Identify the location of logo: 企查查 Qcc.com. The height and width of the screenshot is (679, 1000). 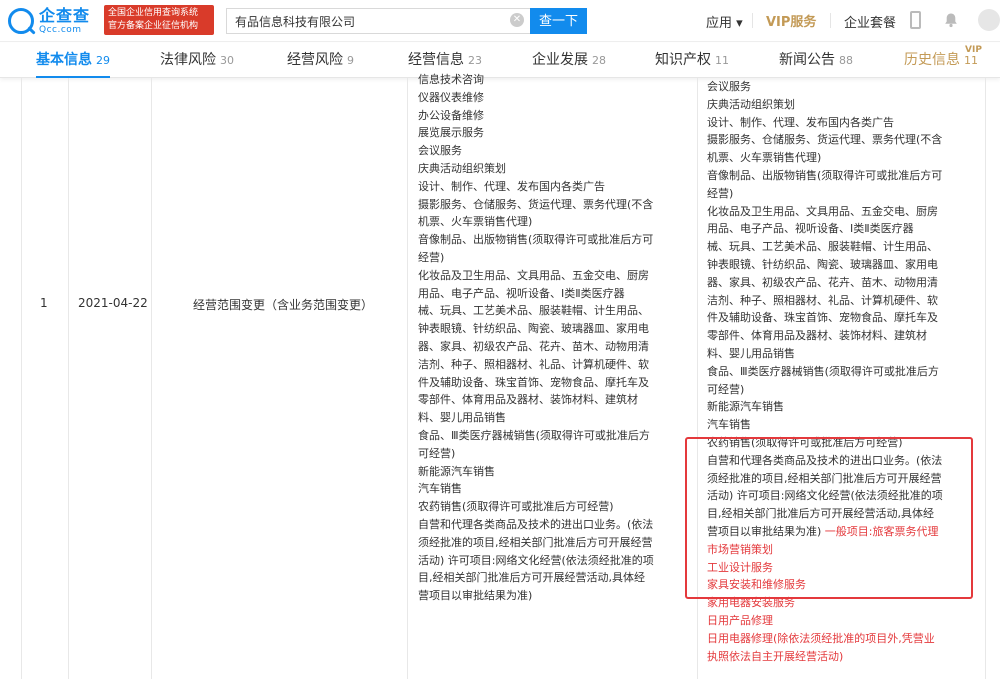
(49, 21).